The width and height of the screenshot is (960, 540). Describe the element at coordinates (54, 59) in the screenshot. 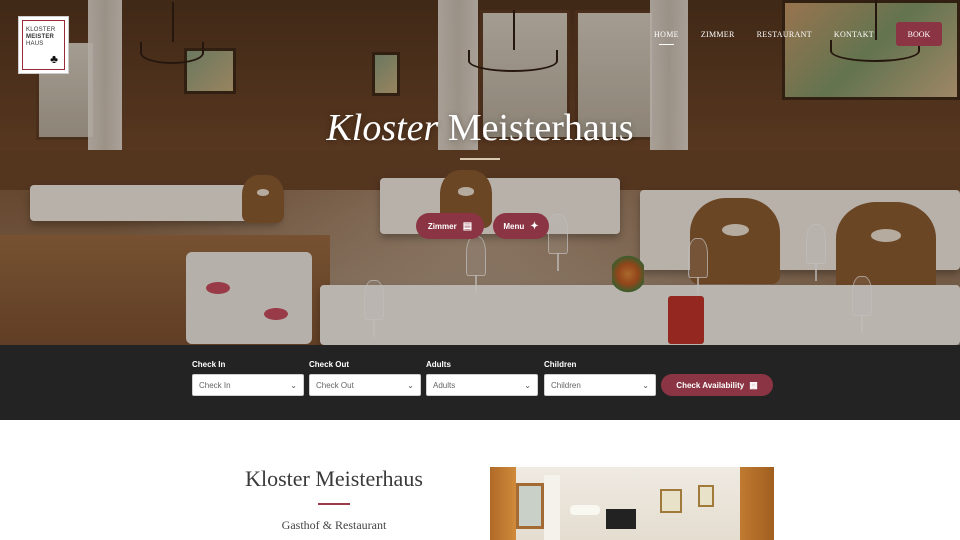

I see `logo-emblem-icon: ♣` at that location.